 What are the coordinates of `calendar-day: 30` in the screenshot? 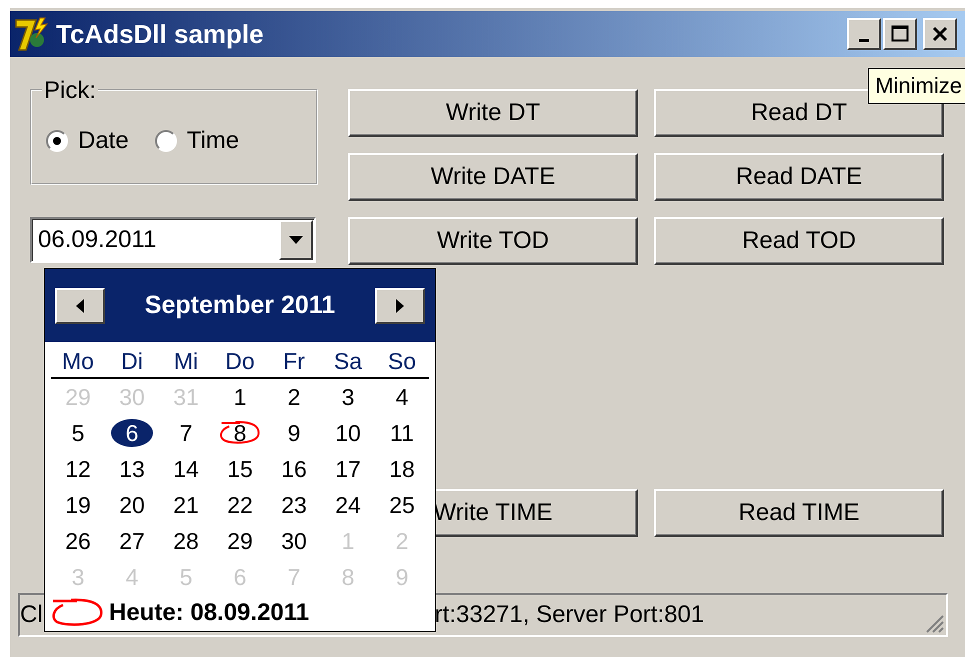 It's located at (294, 541).